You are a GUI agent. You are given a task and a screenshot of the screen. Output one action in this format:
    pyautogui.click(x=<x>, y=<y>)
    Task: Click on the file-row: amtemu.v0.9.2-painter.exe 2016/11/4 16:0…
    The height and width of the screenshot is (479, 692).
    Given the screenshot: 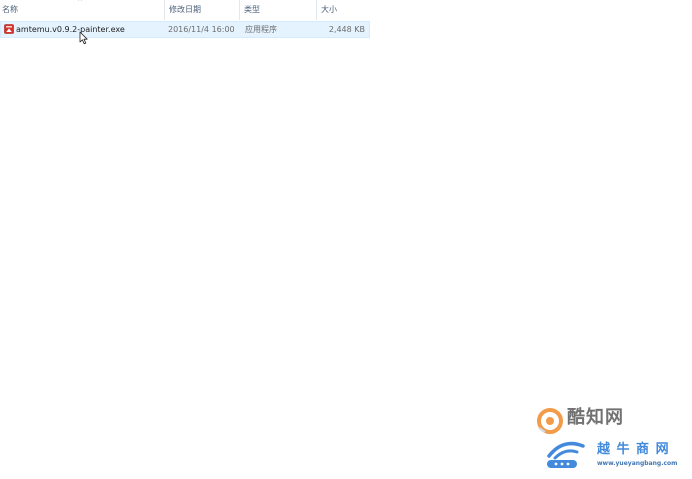 What is the action you would take?
    pyautogui.click(x=185, y=29)
    